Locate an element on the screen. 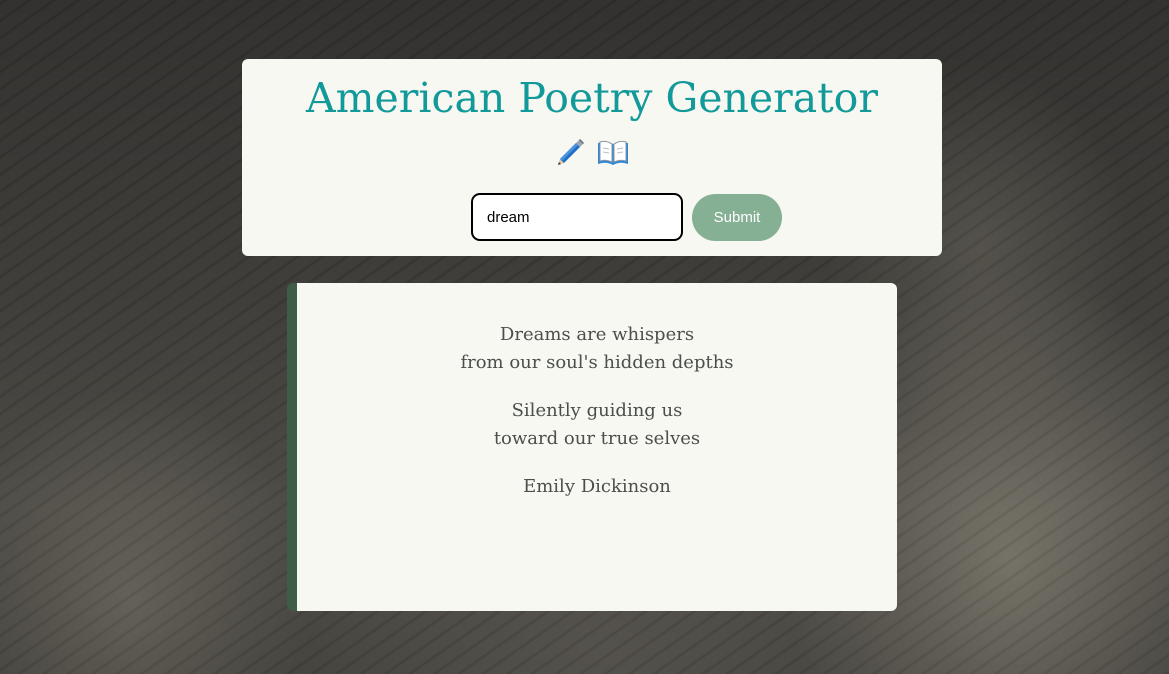 The image size is (1169, 674). poem-line: from our soul's hidden depths is located at coordinates (597, 362).